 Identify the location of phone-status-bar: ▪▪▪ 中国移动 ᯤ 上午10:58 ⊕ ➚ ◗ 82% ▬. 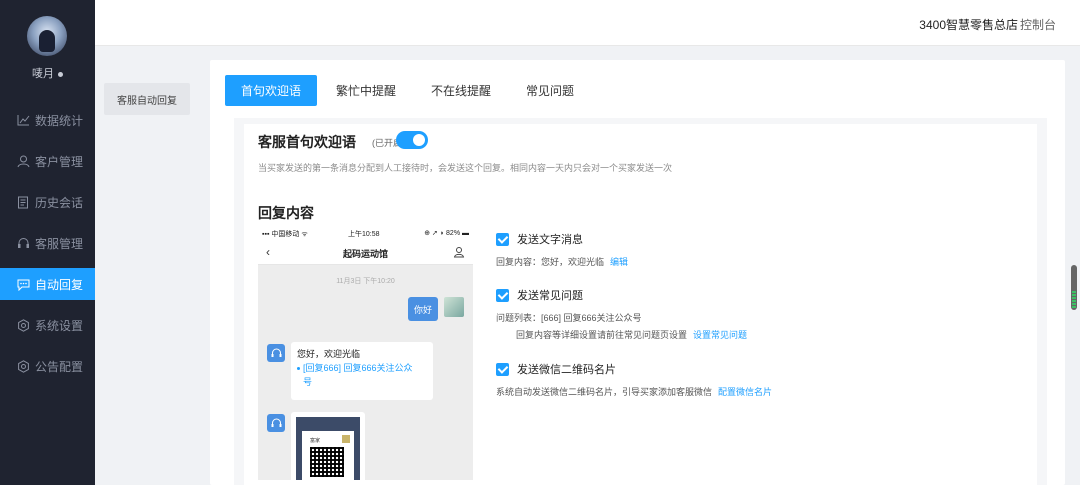
(365, 234).